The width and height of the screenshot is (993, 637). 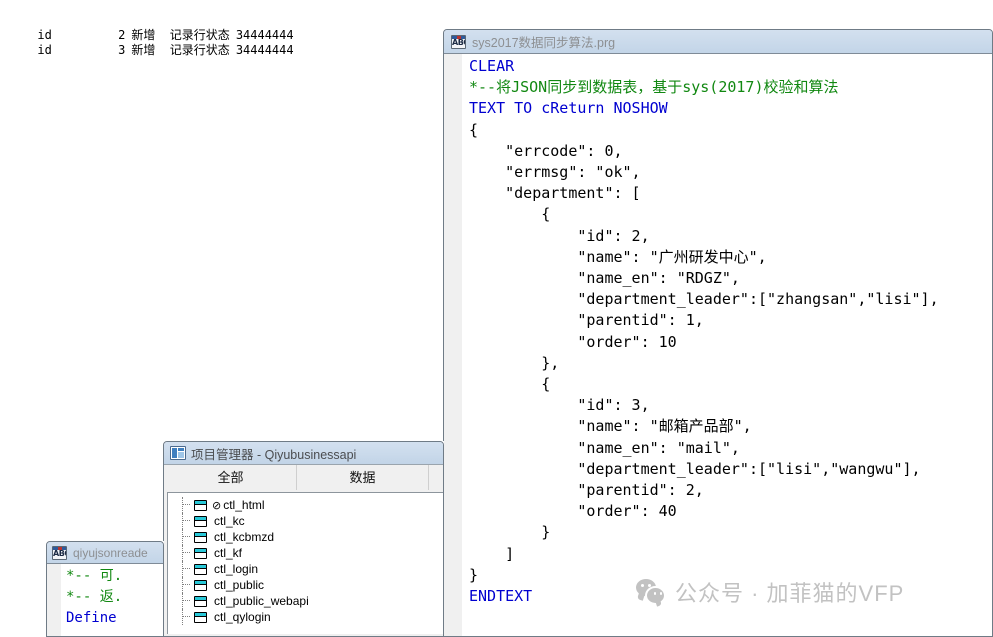 What do you see at coordinates (239, 585) in the screenshot?
I see `list-item-label: ctl_public` at bounding box center [239, 585].